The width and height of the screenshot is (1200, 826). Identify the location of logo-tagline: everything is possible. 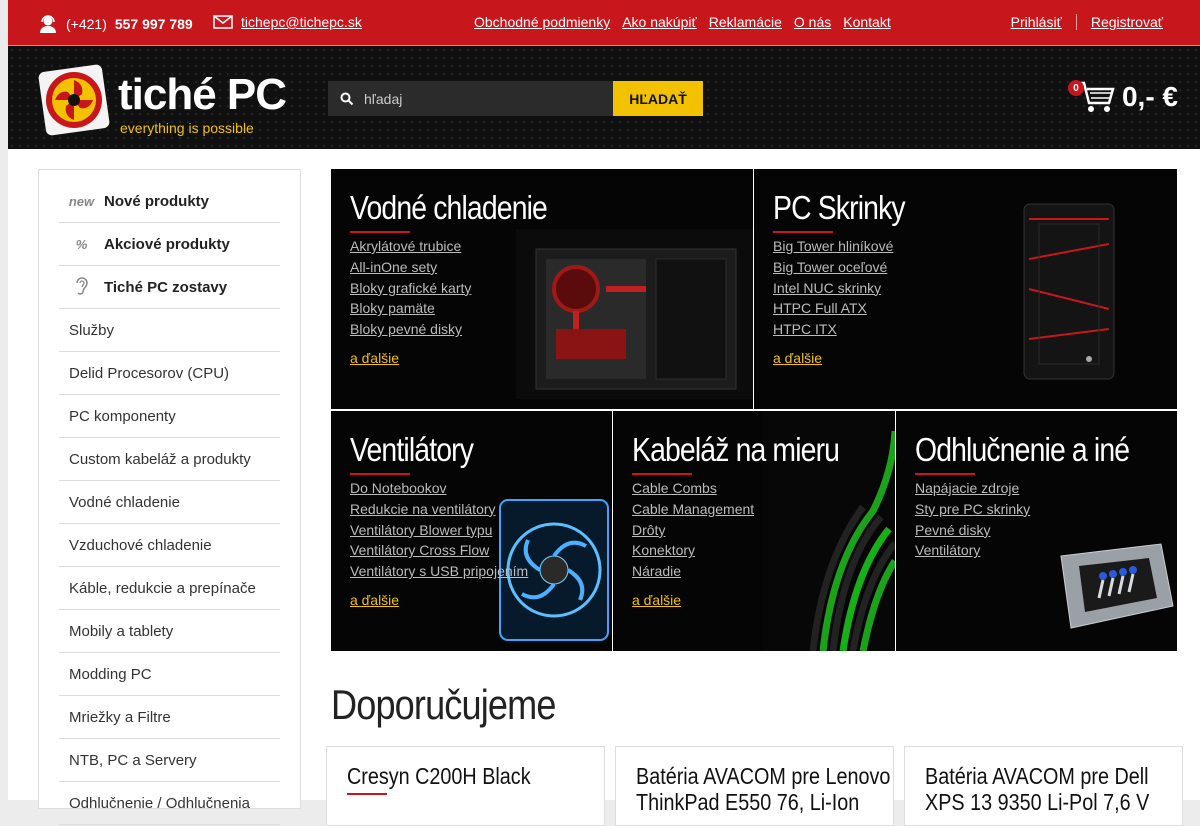
(187, 128).